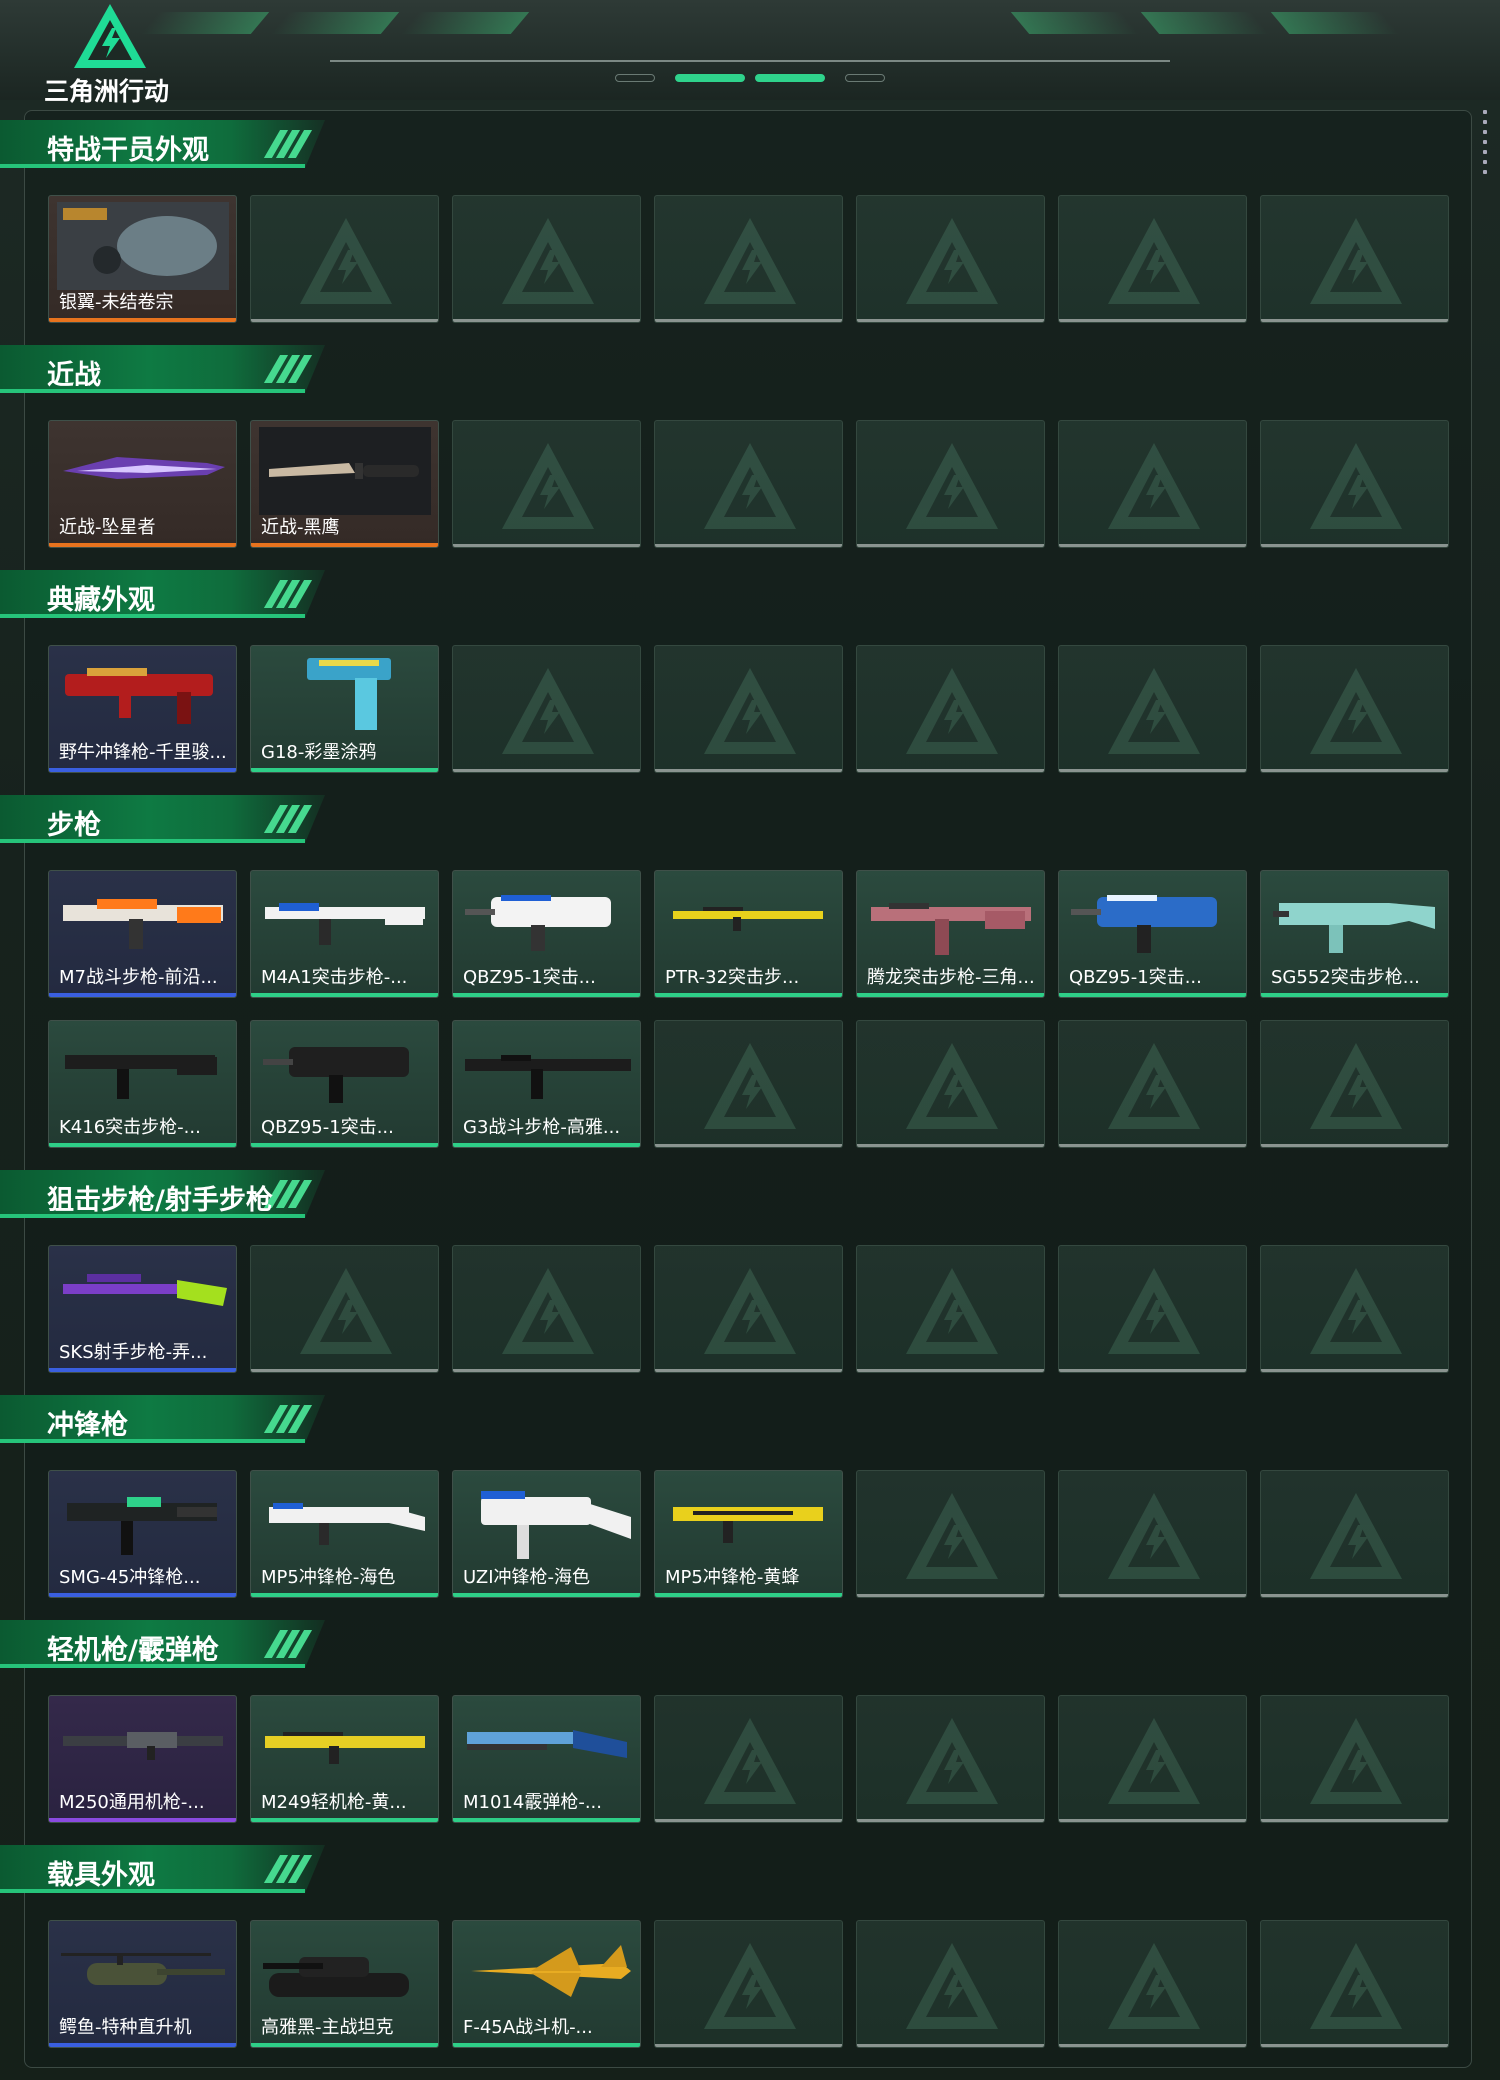  What do you see at coordinates (143, 1746) in the screenshot?
I see `lmg-dark-icon` at bounding box center [143, 1746].